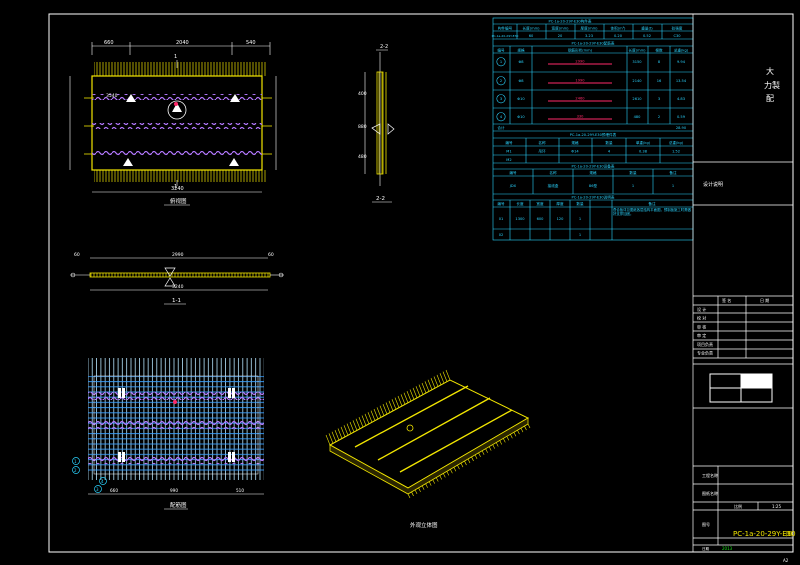 This screenshot has width=800, height=565. I want to click on section-22-caption: 2-2, so click(380, 199).